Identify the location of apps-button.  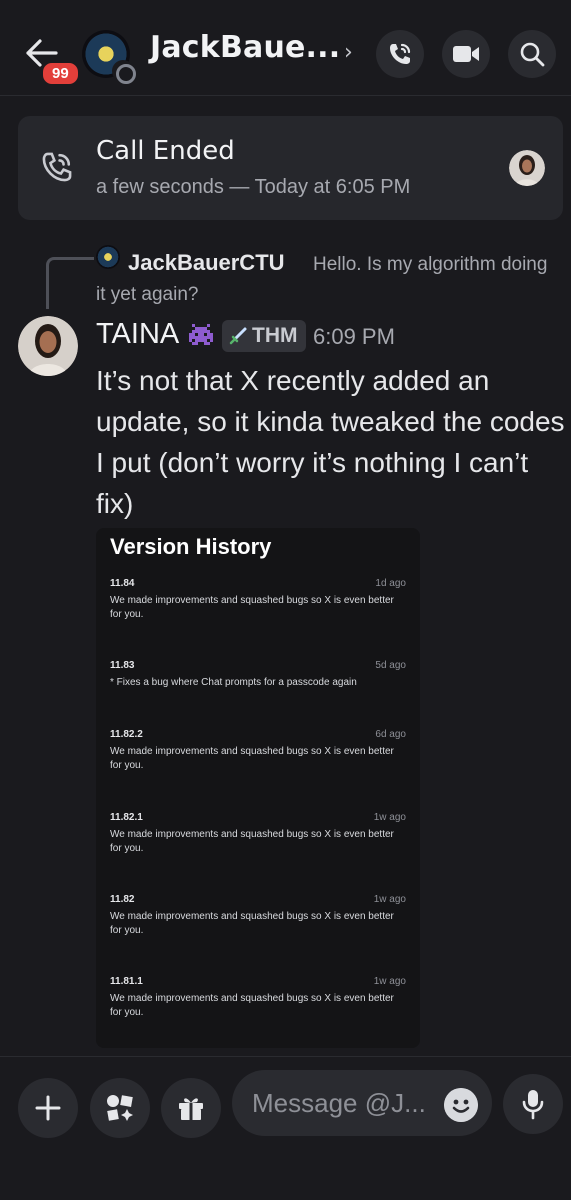
(120, 1108).